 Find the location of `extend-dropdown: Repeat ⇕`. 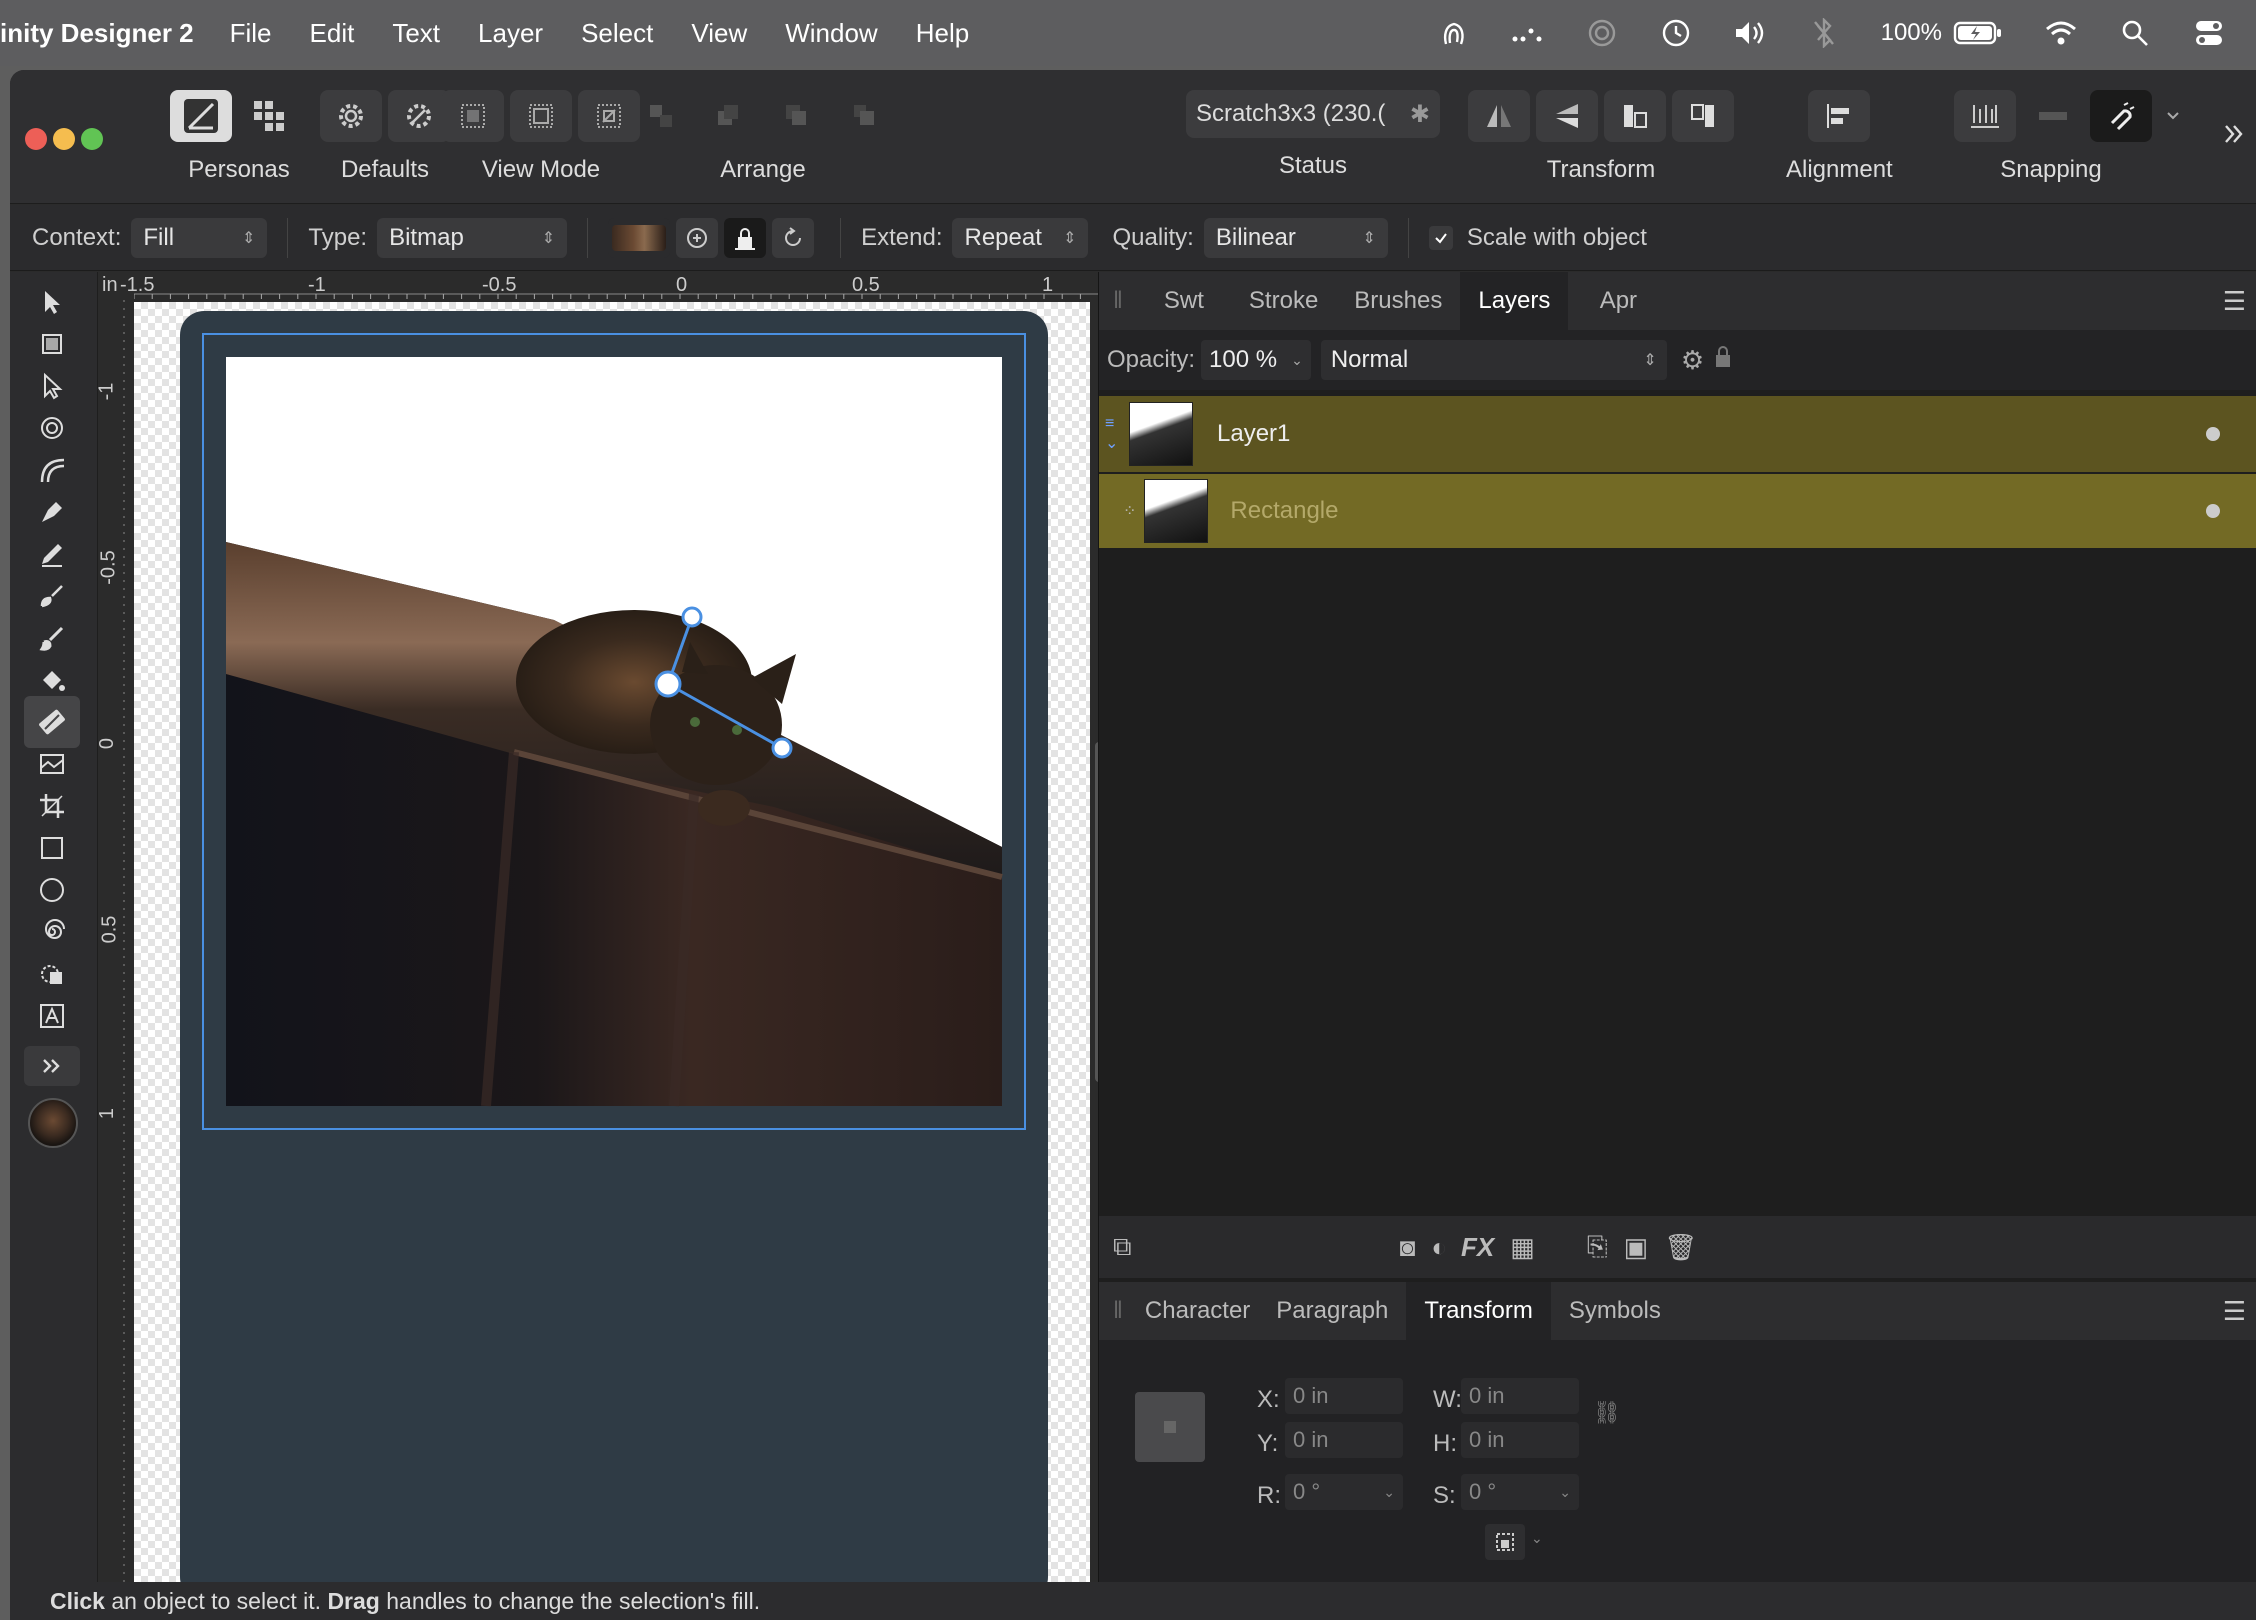

extend-dropdown: Repeat ⇕ is located at coordinates (1020, 237).